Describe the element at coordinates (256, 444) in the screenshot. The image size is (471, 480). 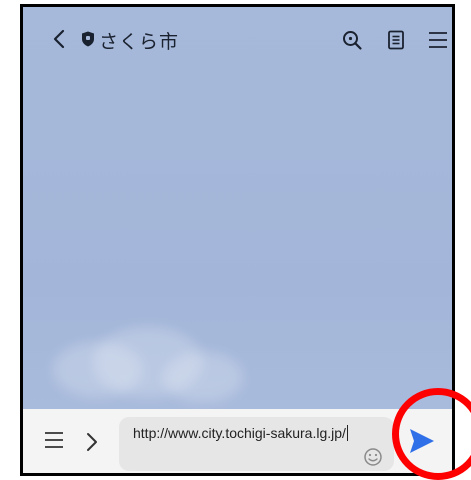
I see `message-input: http://www.city.tochigi-sakura.lg.jp/` at that location.